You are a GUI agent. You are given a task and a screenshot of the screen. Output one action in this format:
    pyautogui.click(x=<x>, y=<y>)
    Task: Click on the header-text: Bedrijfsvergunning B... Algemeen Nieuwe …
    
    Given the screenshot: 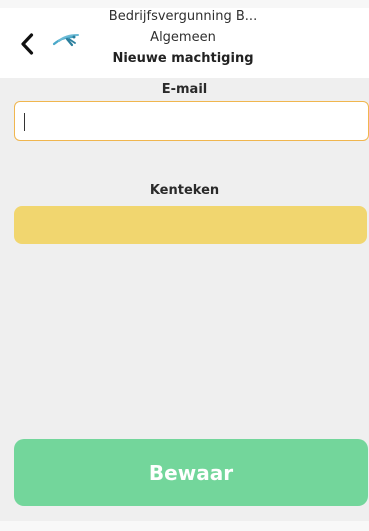 What is the action you would take?
    pyautogui.click(x=183, y=38)
    